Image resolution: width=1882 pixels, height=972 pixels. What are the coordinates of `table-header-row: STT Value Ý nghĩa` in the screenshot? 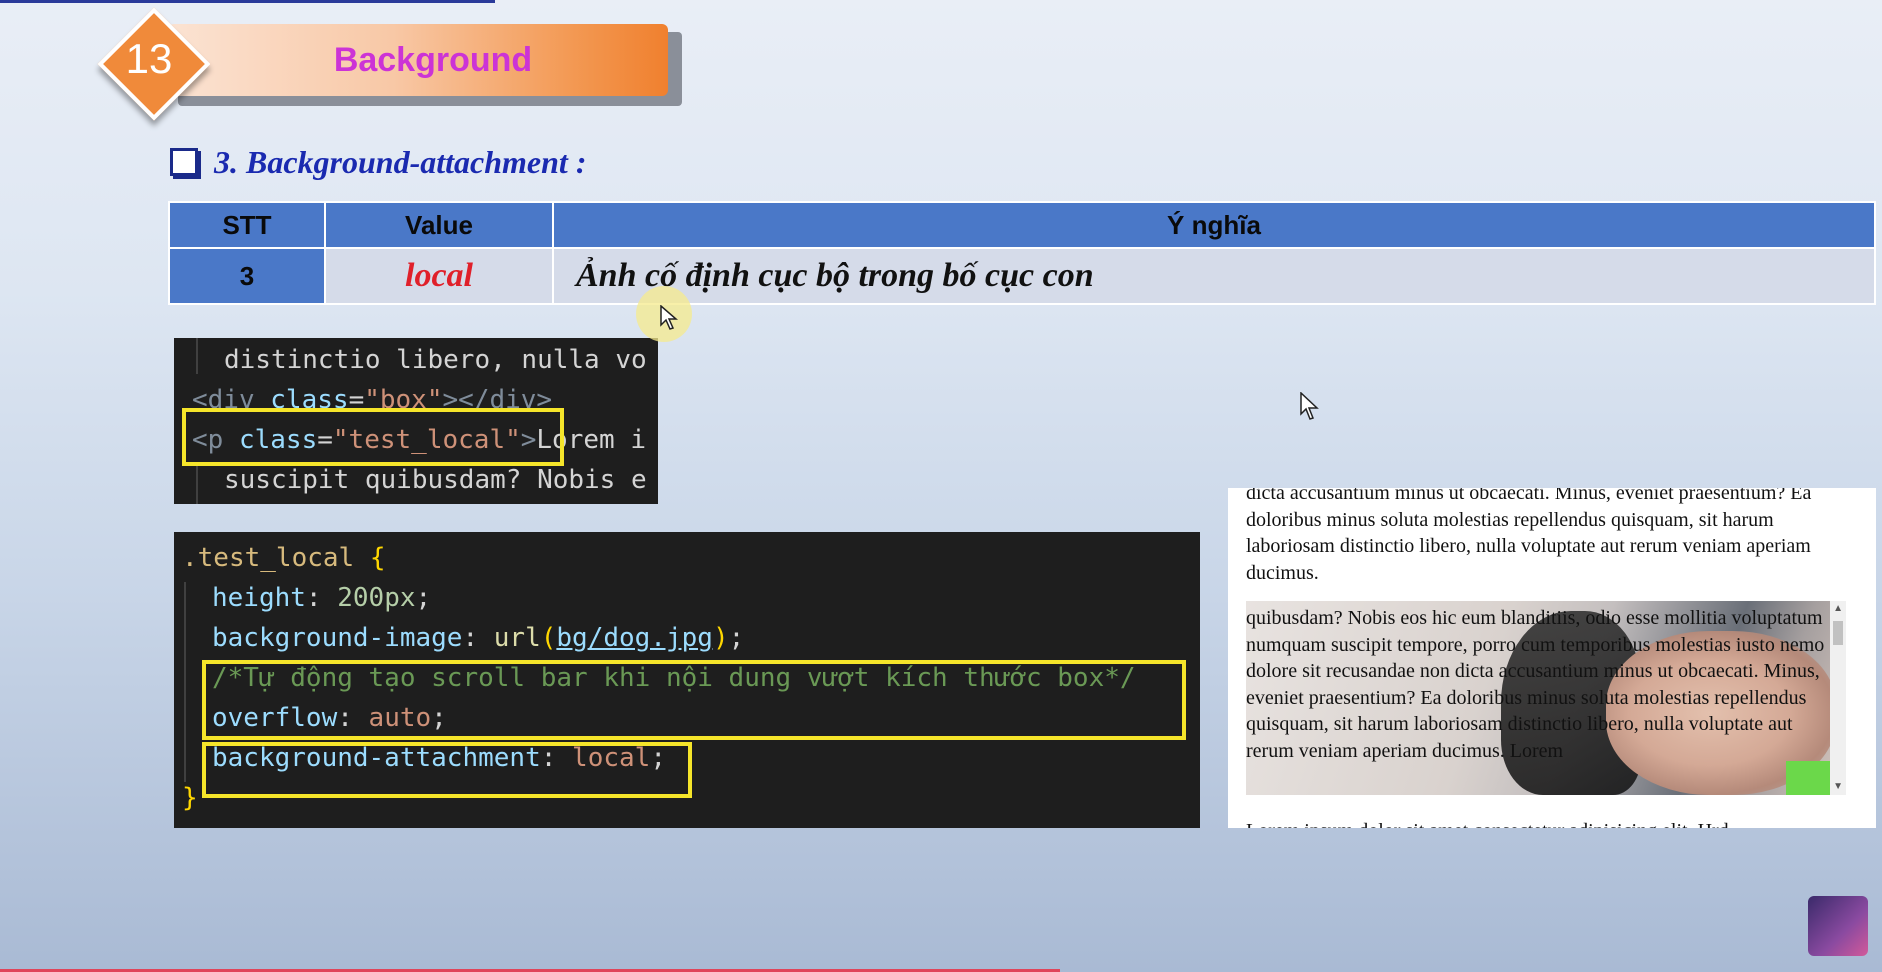 It's located at (1022, 225).